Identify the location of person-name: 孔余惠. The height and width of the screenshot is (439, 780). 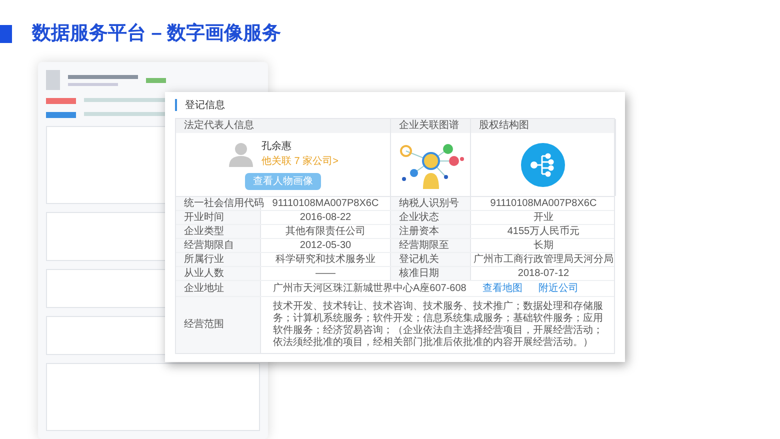
(277, 147).